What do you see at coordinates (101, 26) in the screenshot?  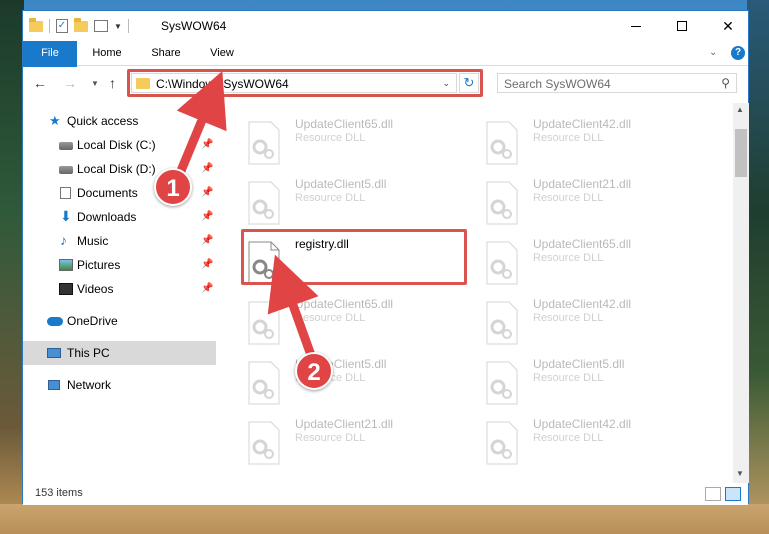 I see `properties-icon` at bounding box center [101, 26].